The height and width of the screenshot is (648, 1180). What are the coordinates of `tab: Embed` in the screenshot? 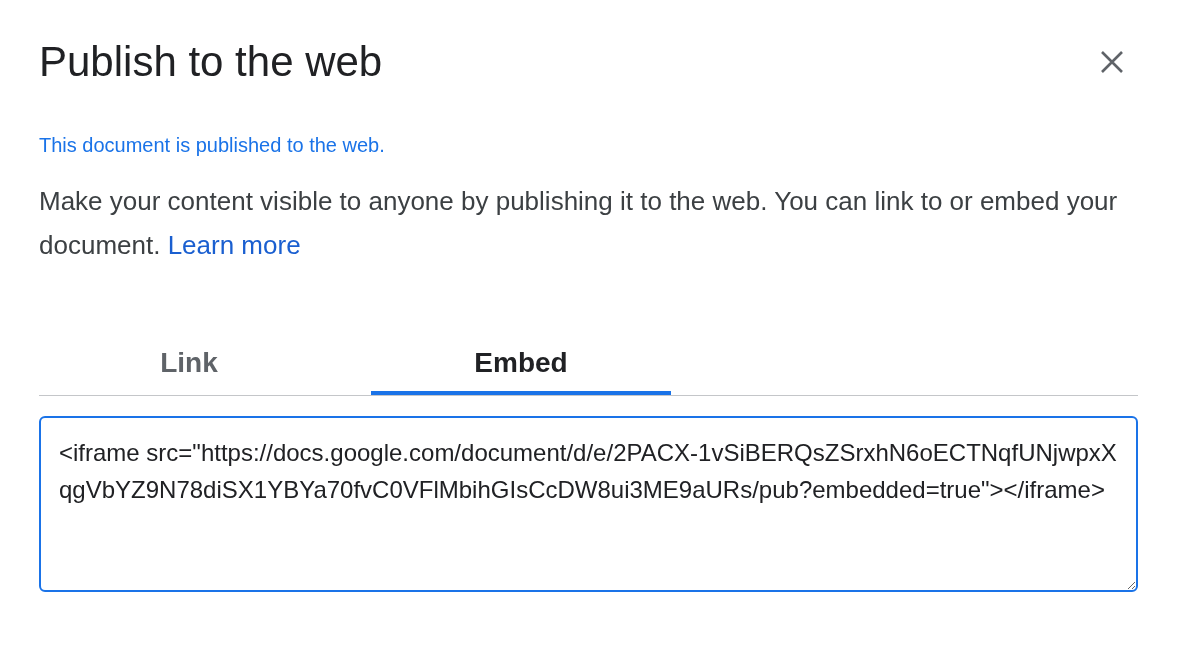 It's located at (521, 366).